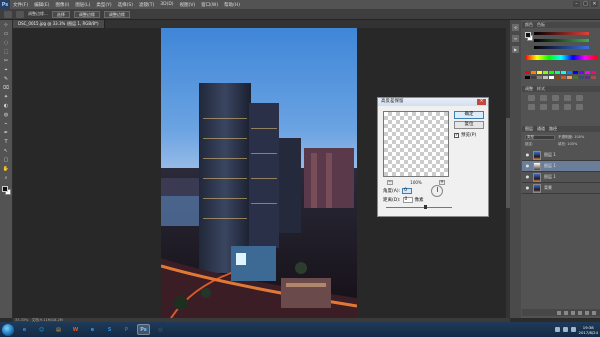  I want to click on history-brush-tool-icon: ◐, so click(6, 106).